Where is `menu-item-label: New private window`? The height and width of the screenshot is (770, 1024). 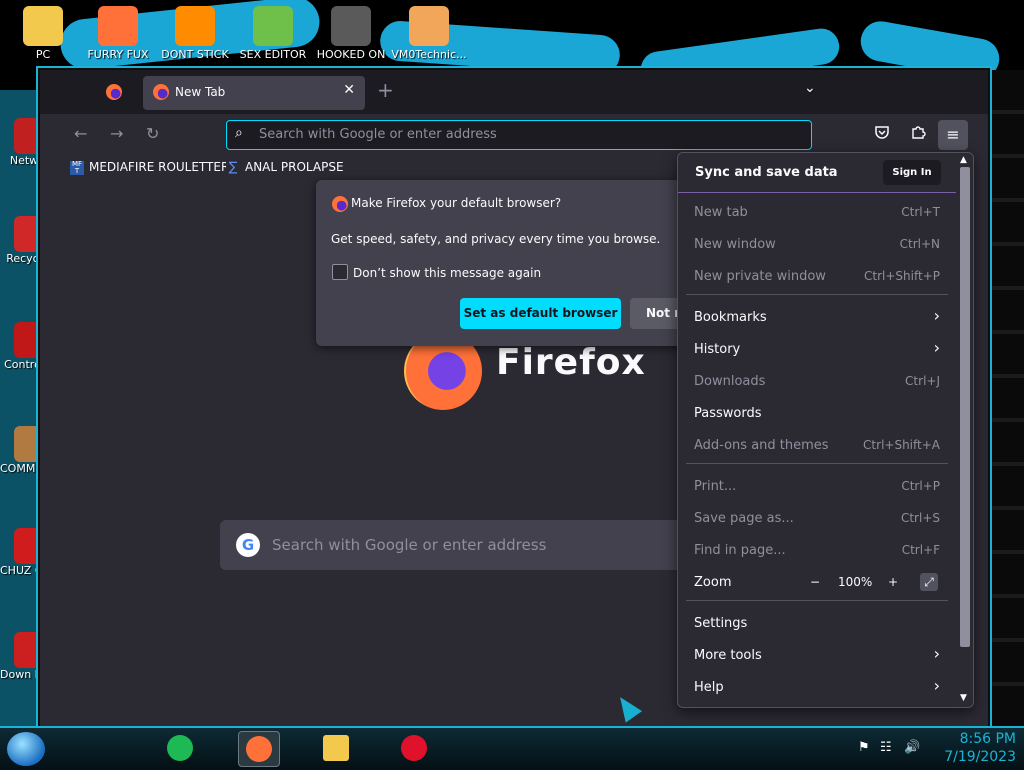
menu-item-label: New private window is located at coordinates (760, 276).